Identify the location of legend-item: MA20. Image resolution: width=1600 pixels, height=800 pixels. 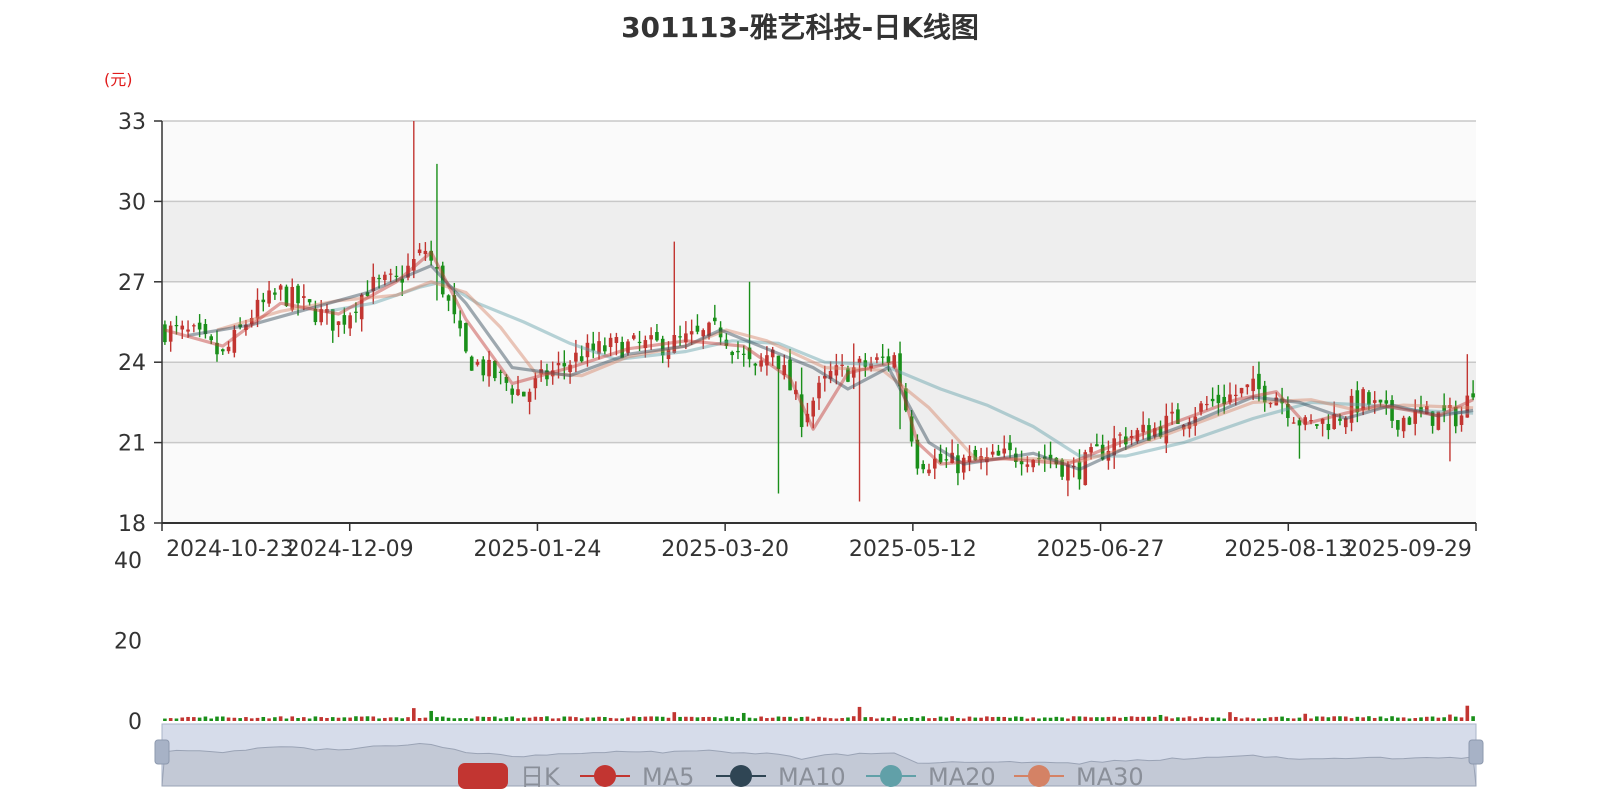
(931, 777).